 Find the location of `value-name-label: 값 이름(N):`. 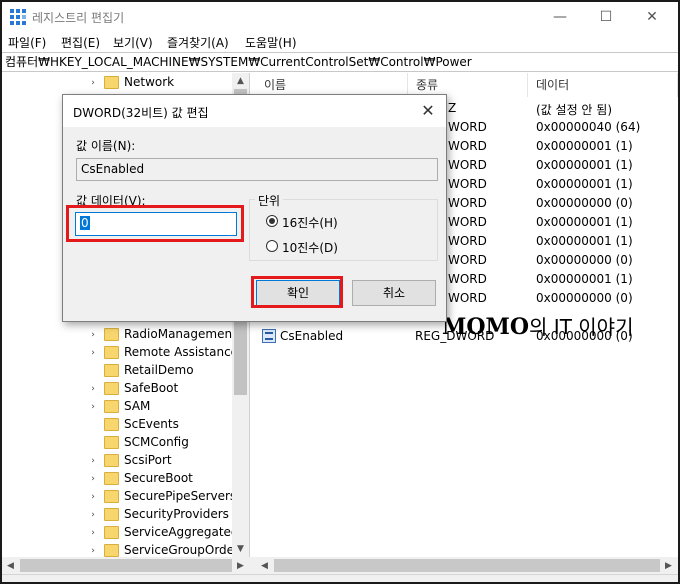

value-name-label: 값 이름(N): is located at coordinates (106, 146).